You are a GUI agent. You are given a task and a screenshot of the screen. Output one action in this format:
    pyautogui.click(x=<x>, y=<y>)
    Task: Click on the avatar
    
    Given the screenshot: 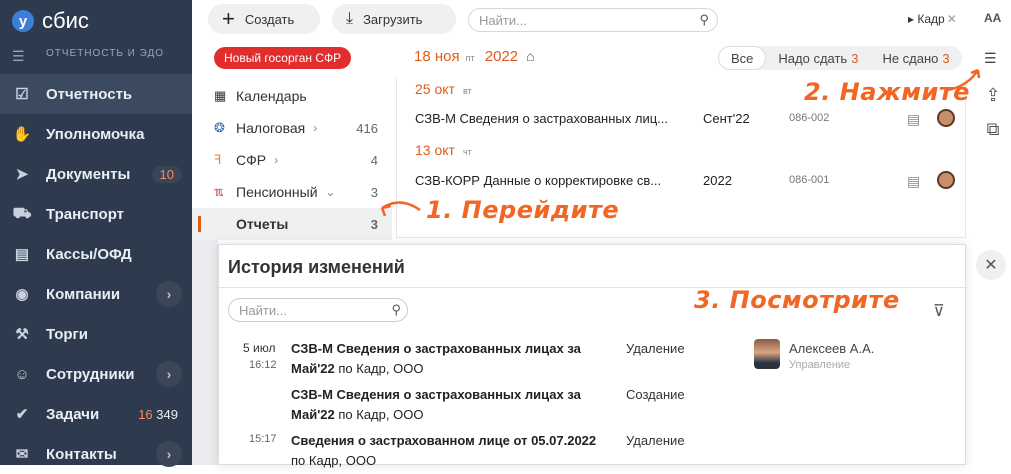 What is the action you would take?
    pyautogui.click(x=767, y=354)
    